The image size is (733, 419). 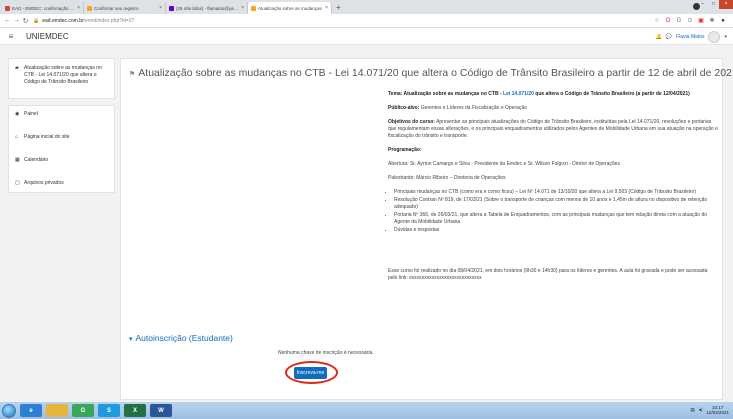 What do you see at coordinates (47, 36) in the screenshot?
I see `site-brand: UNIEMDEC` at bounding box center [47, 36].